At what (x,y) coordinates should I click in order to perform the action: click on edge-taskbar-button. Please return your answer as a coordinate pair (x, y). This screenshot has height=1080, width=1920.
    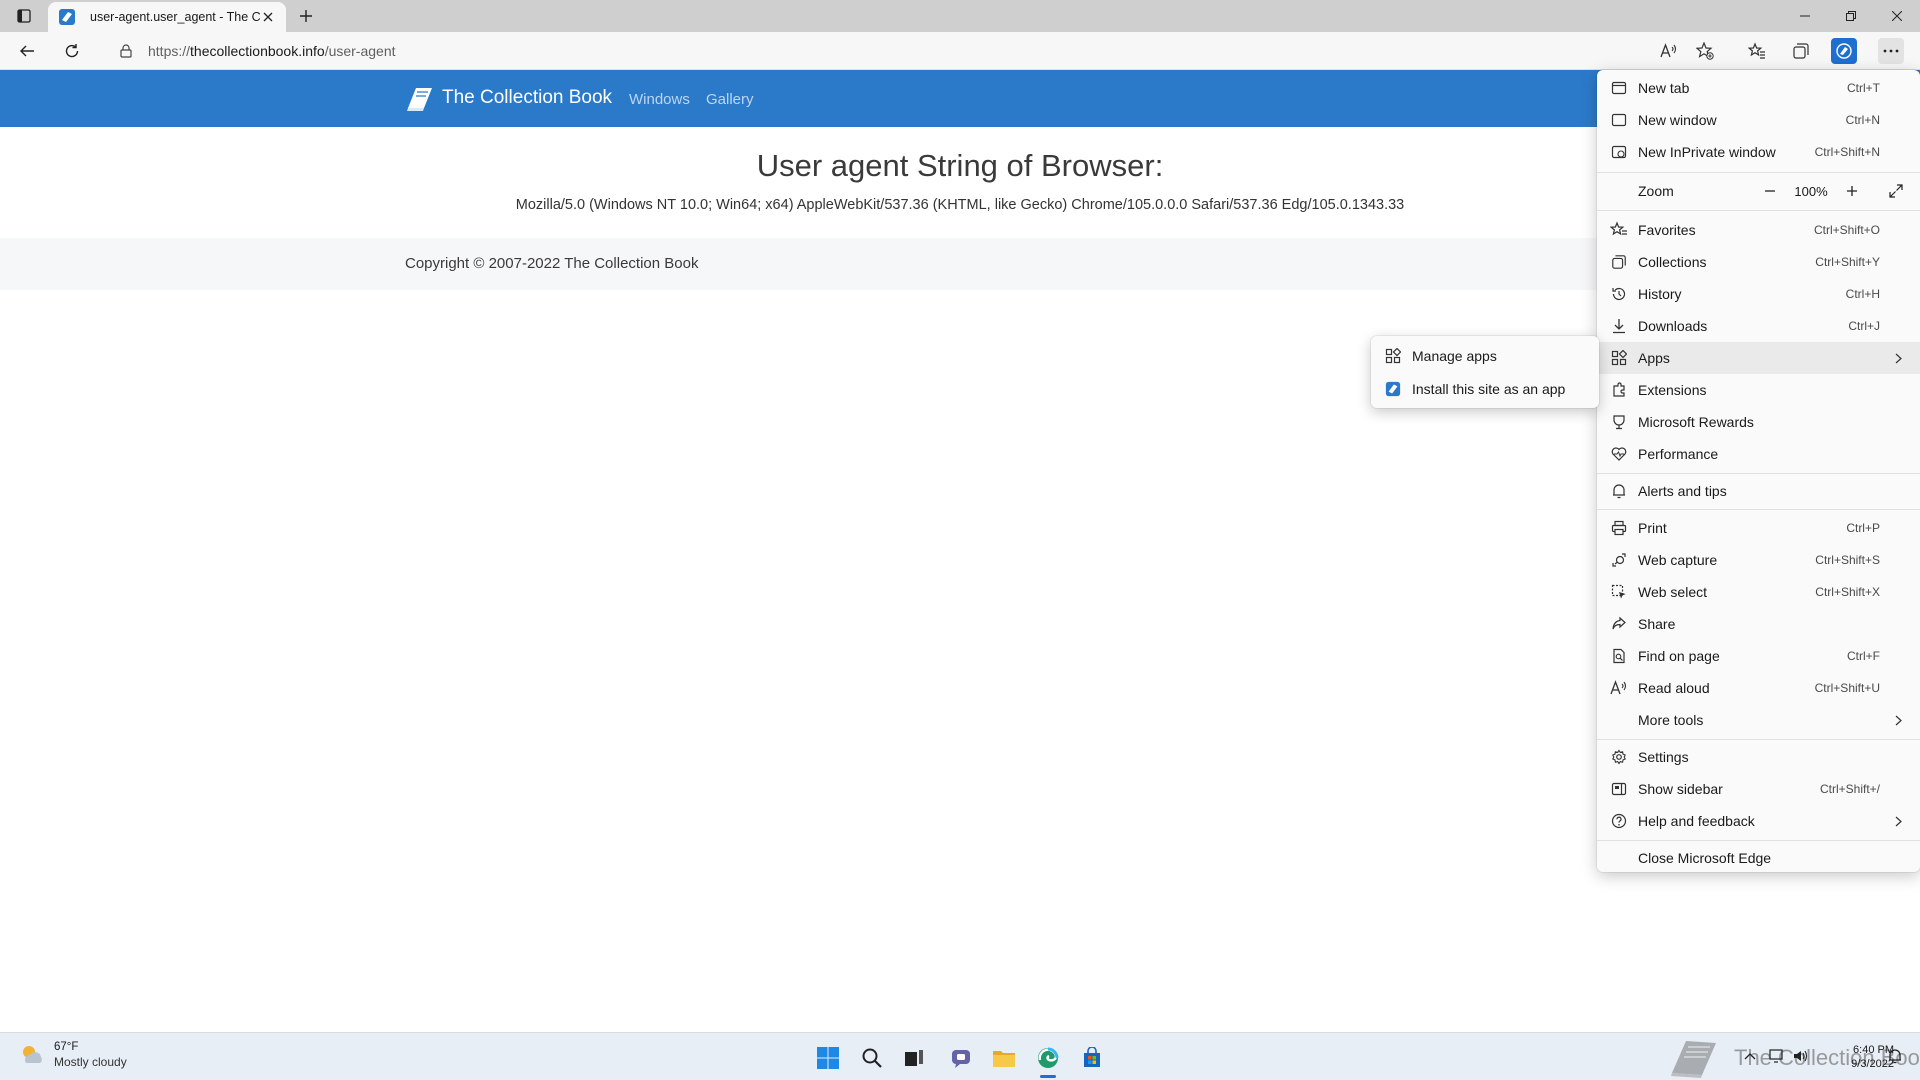
    Looking at the image, I should click on (1048, 1058).